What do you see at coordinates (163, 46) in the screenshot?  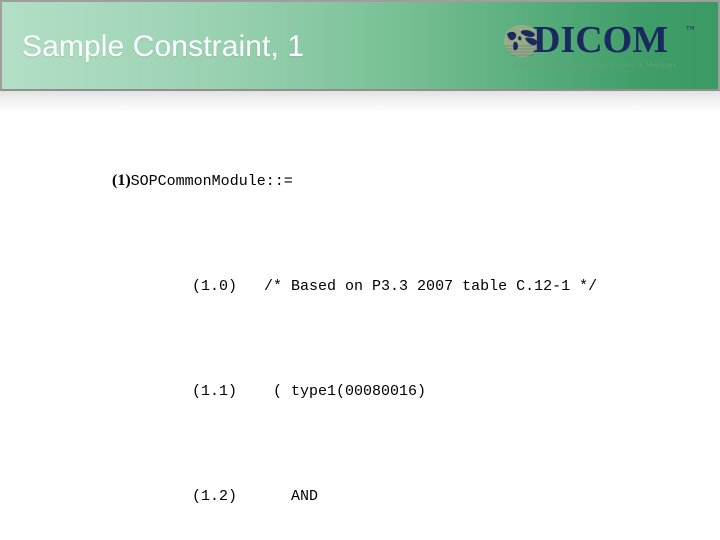 I see `page-title: Sample Constraint, 1` at bounding box center [163, 46].